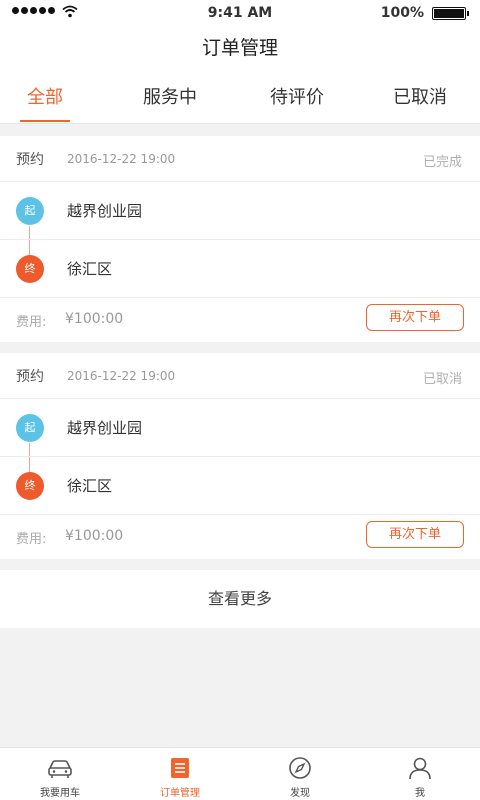  I want to click on battery-icon, so click(450, 13).